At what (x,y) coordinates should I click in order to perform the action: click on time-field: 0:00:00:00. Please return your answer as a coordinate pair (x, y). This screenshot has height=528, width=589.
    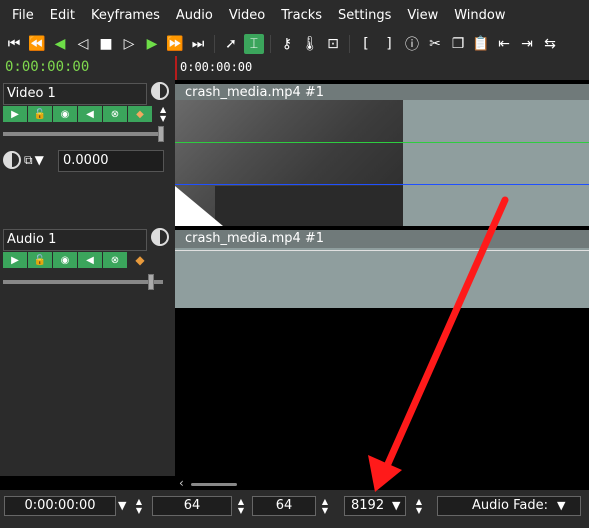
    Looking at the image, I should click on (60, 506).